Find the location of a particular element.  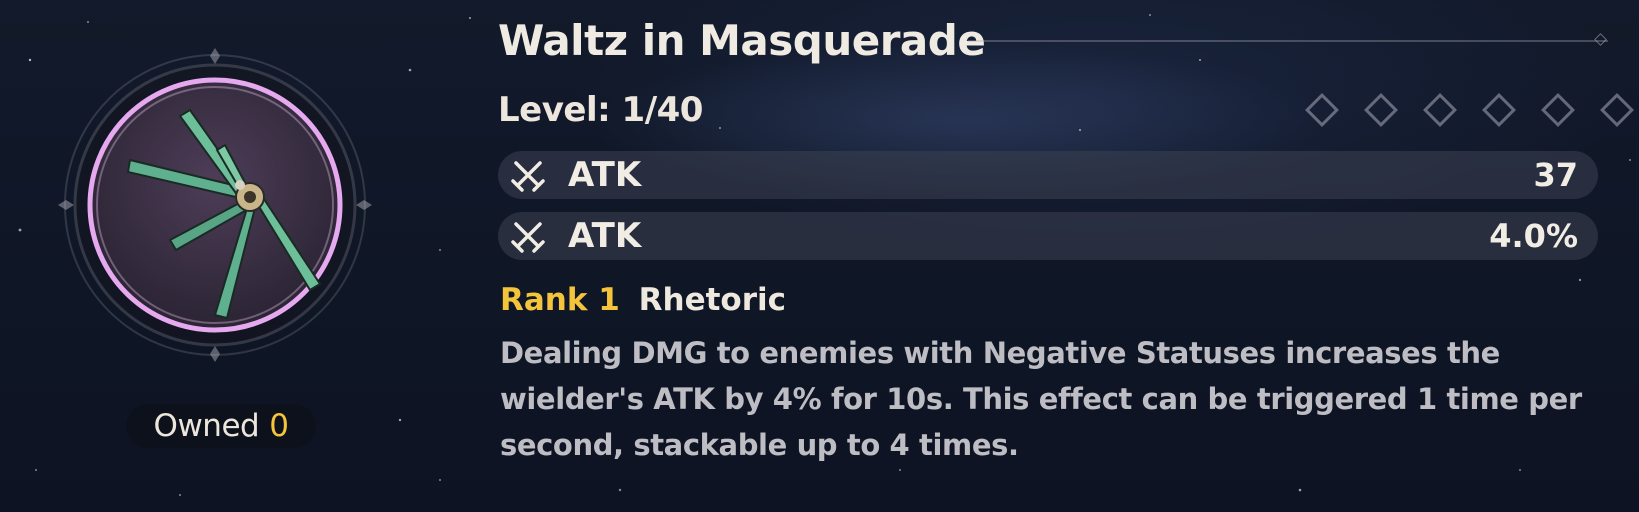

passive-rank: Rank 1 is located at coordinates (560, 298).